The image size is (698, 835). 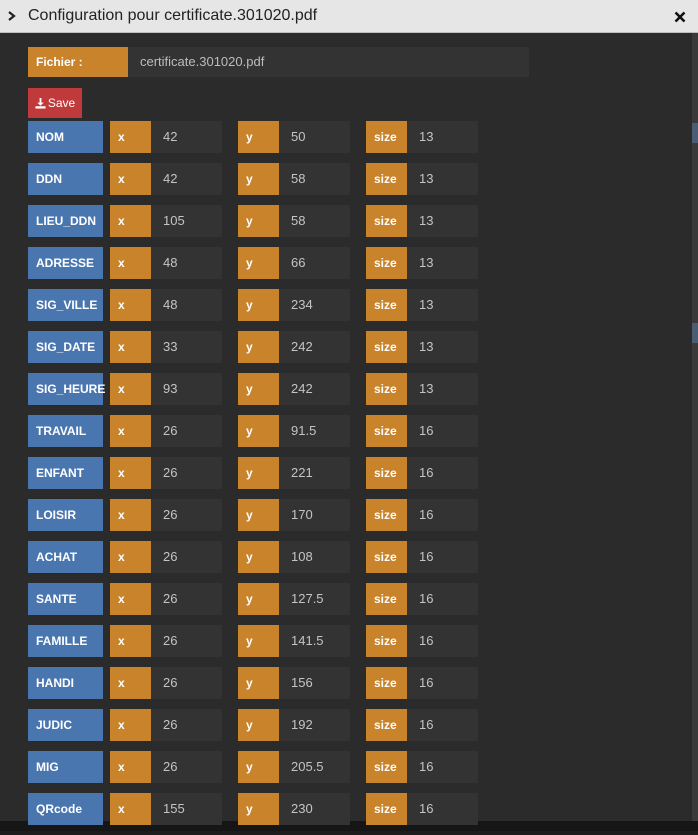 What do you see at coordinates (314, 809) in the screenshot?
I see `y-input: 230` at bounding box center [314, 809].